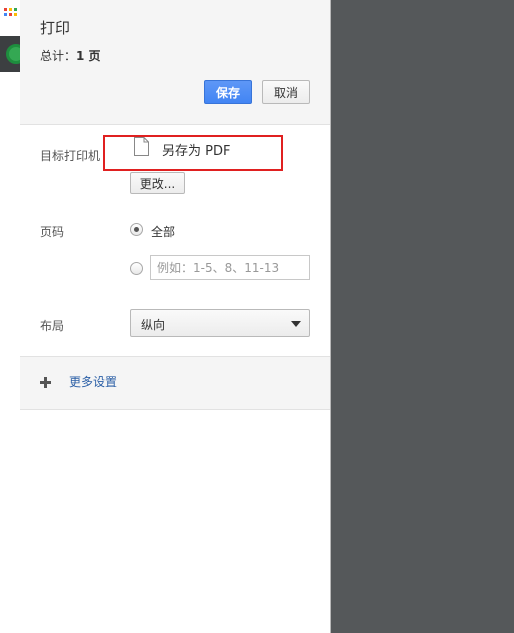  Describe the element at coordinates (55, 28) in the screenshot. I see `dialog-title: 打印` at that location.